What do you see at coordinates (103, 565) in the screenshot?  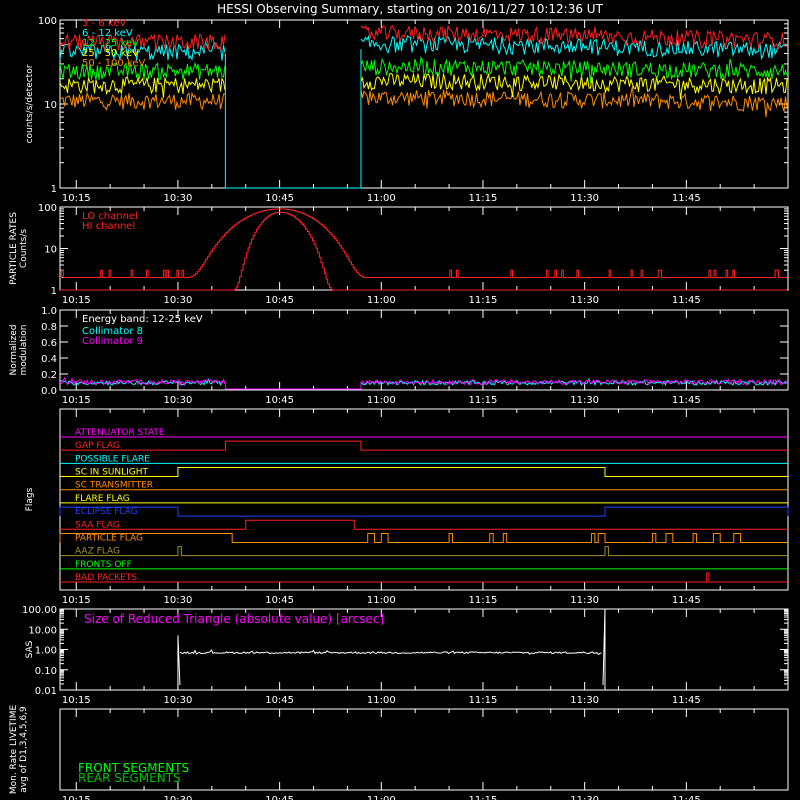 I see `flag-label: FRONTS OFF` at bounding box center [103, 565].